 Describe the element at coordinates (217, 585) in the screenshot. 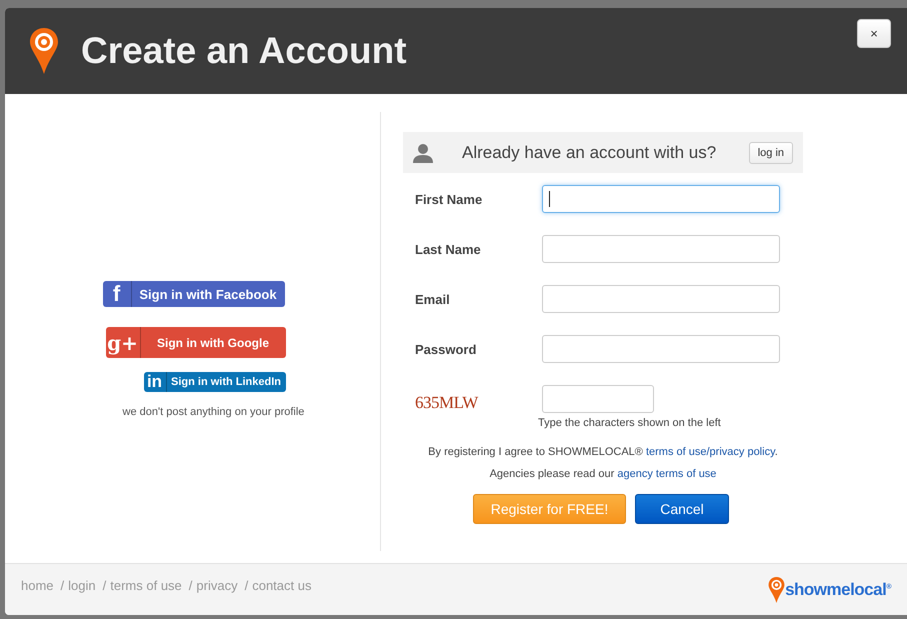

I see `footer-link: privacy` at that location.